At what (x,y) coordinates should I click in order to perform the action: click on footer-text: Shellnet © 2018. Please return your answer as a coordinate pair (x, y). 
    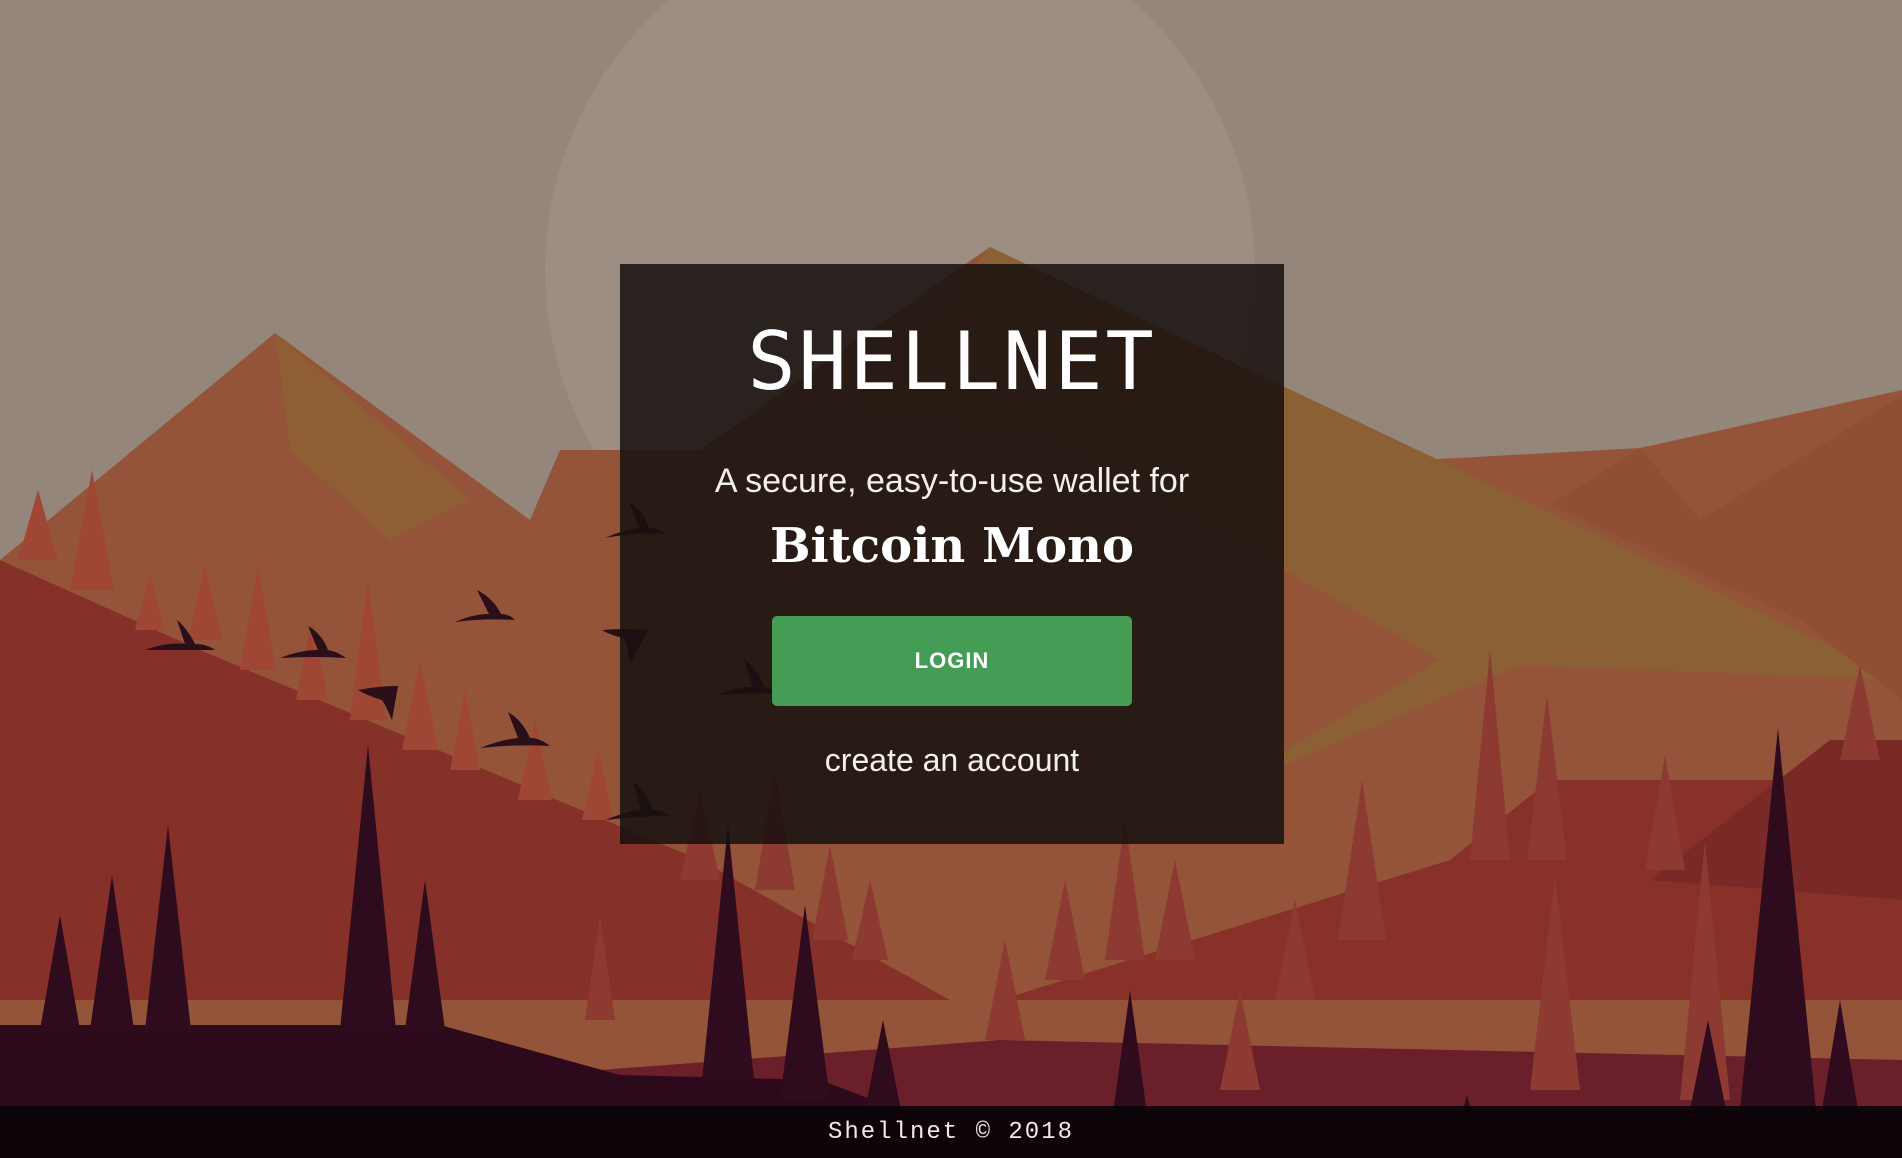
    Looking at the image, I should click on (951, 1132).